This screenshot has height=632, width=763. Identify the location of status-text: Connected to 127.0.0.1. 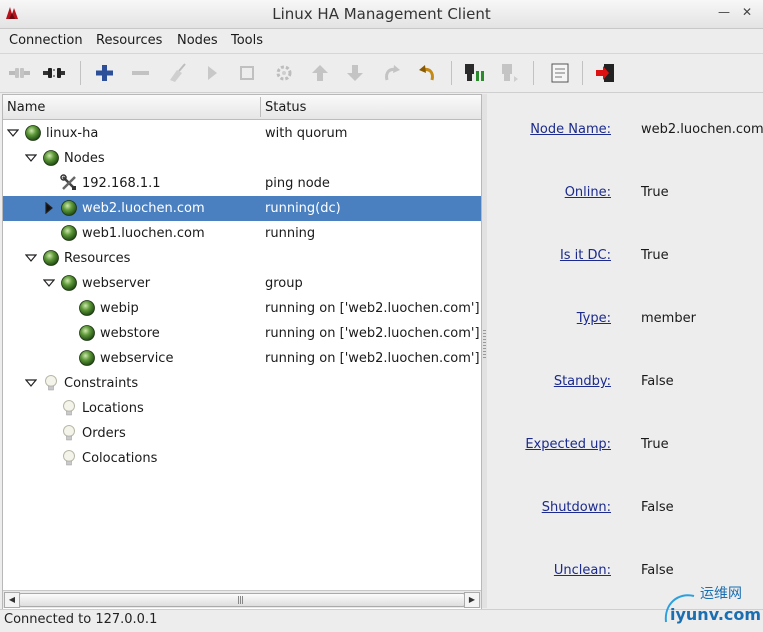
(81, 619).